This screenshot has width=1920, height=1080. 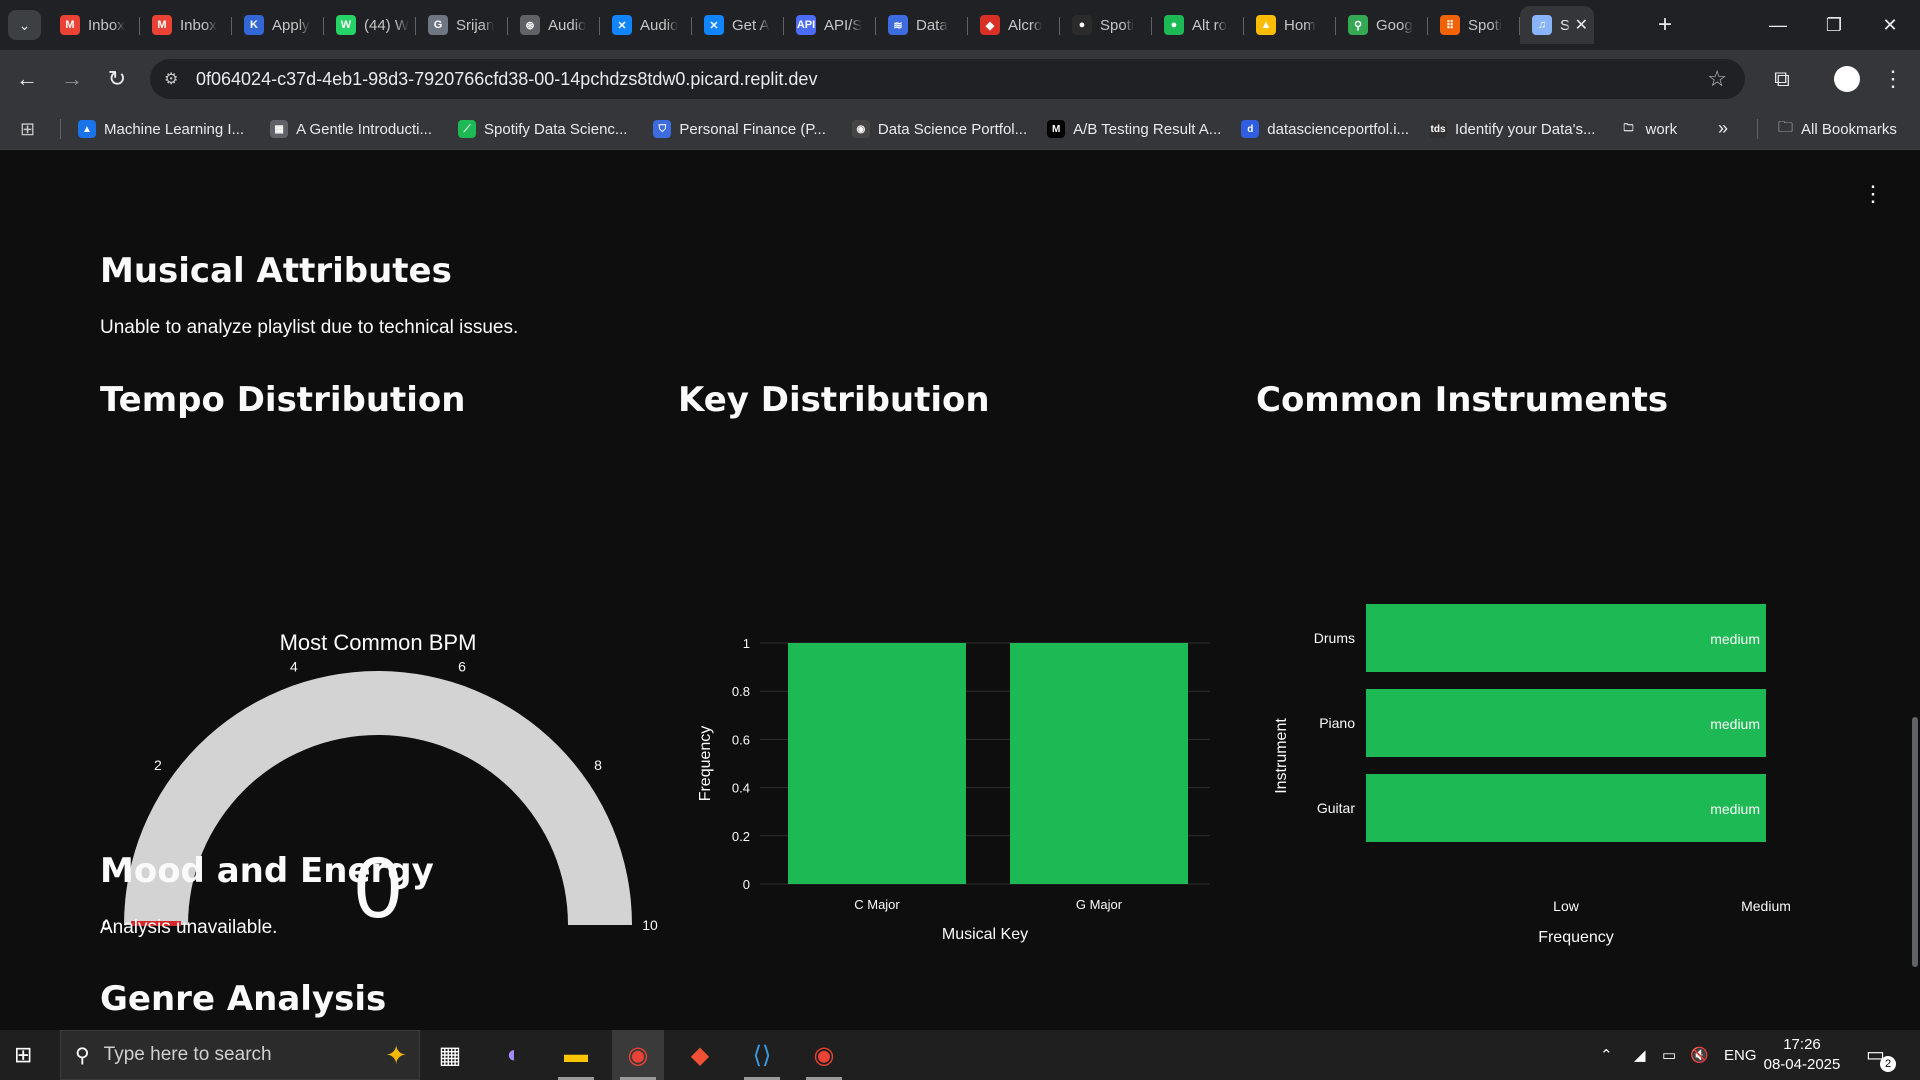 What do you see at coordinates (824, 1055) in the screenshot?
I see `chrome-profile-icon: ◉` at bounding box center [824, 1055].